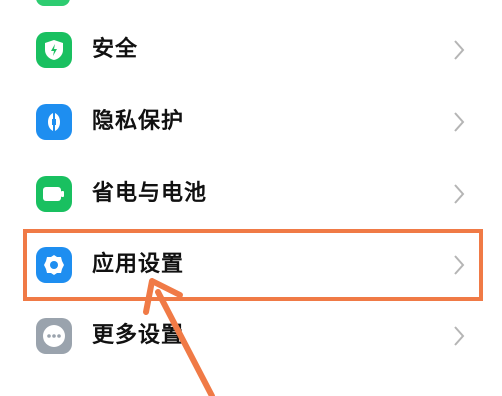 Image resolution: width=502 pixels, height=396 pixels. What do you see at coordinates (54, 122) in the screenshot?
I see `privacy-icon` at bounding box center [54, 122].